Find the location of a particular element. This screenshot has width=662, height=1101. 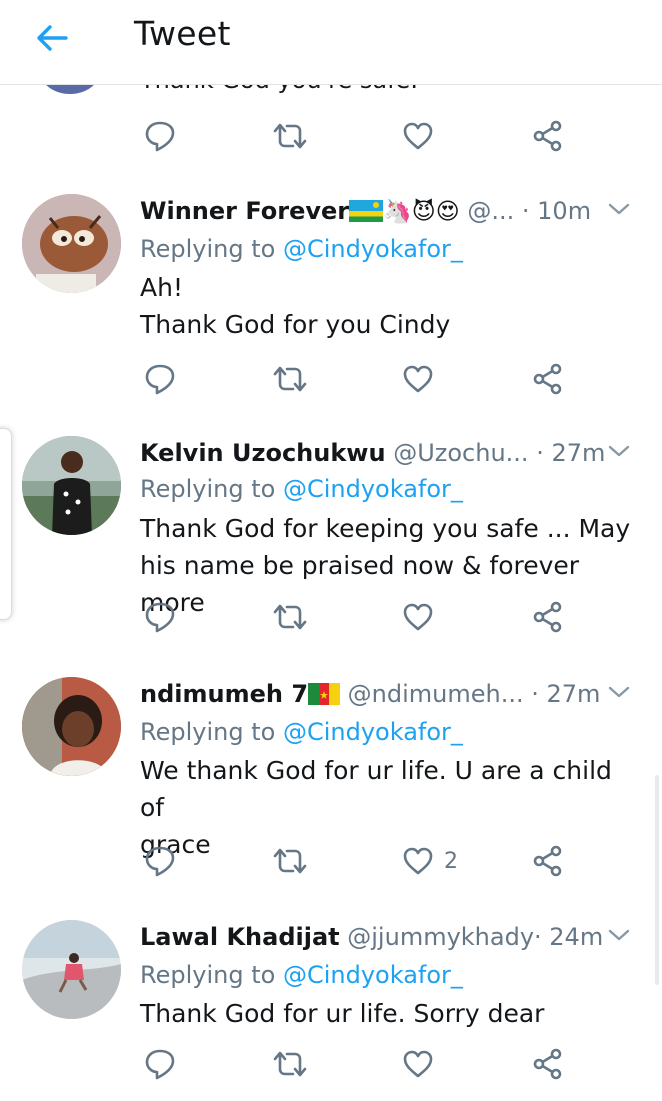

page-title: Tweet is located at coordinates (182, 33).